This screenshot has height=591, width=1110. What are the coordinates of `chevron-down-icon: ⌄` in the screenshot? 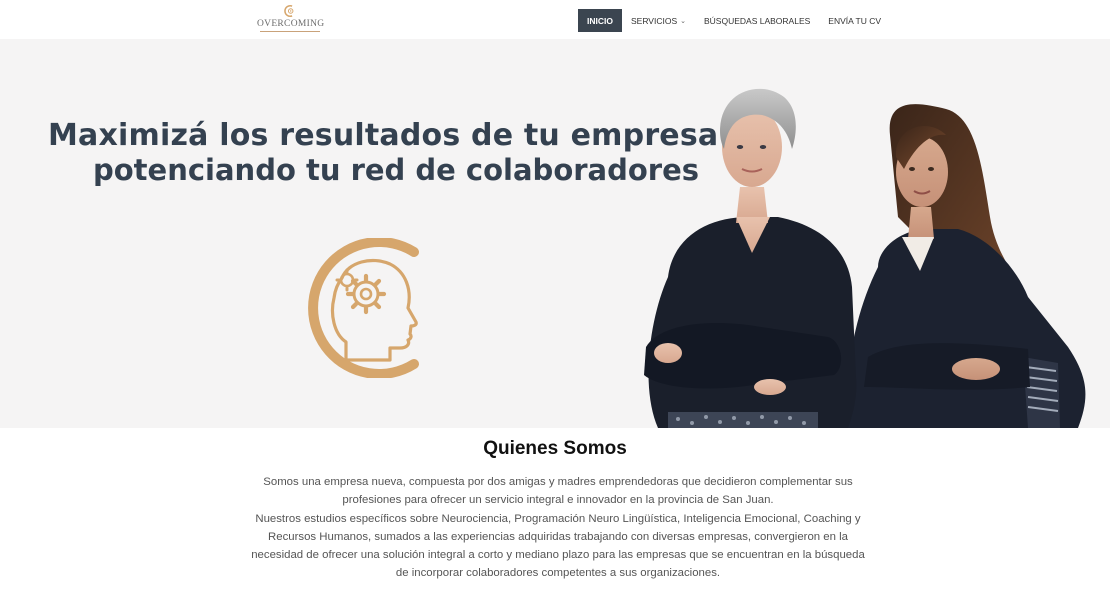 It's located at (683, 21).